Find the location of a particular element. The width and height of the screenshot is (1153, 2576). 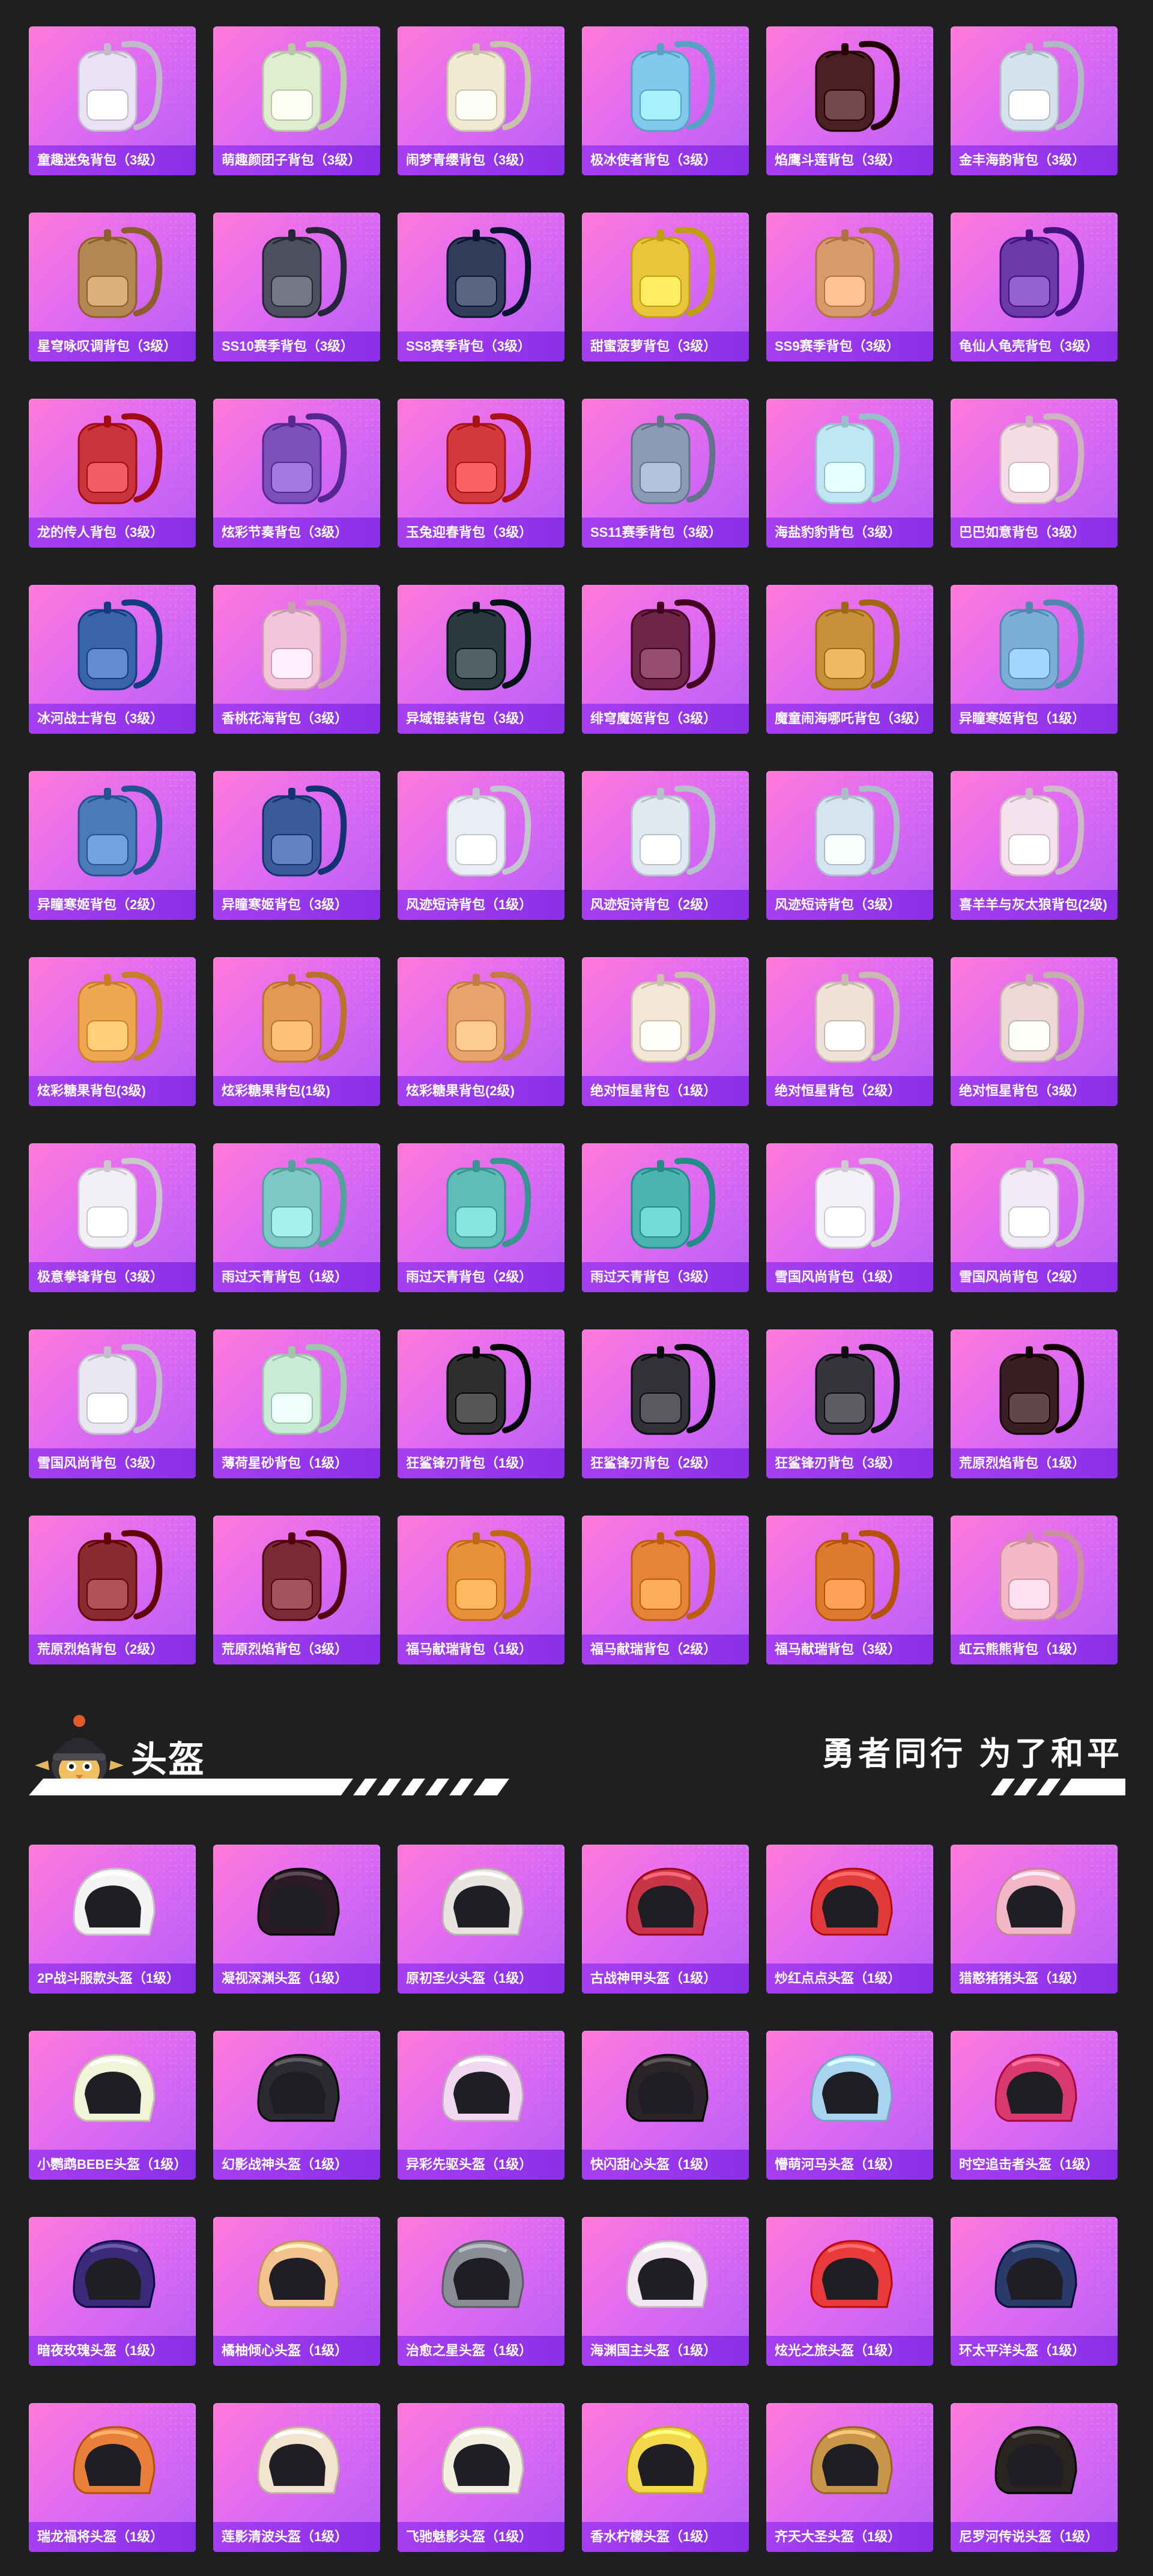

backpack-card: 闹梦青缨背包（3级） is located at coordinates (481, 100).